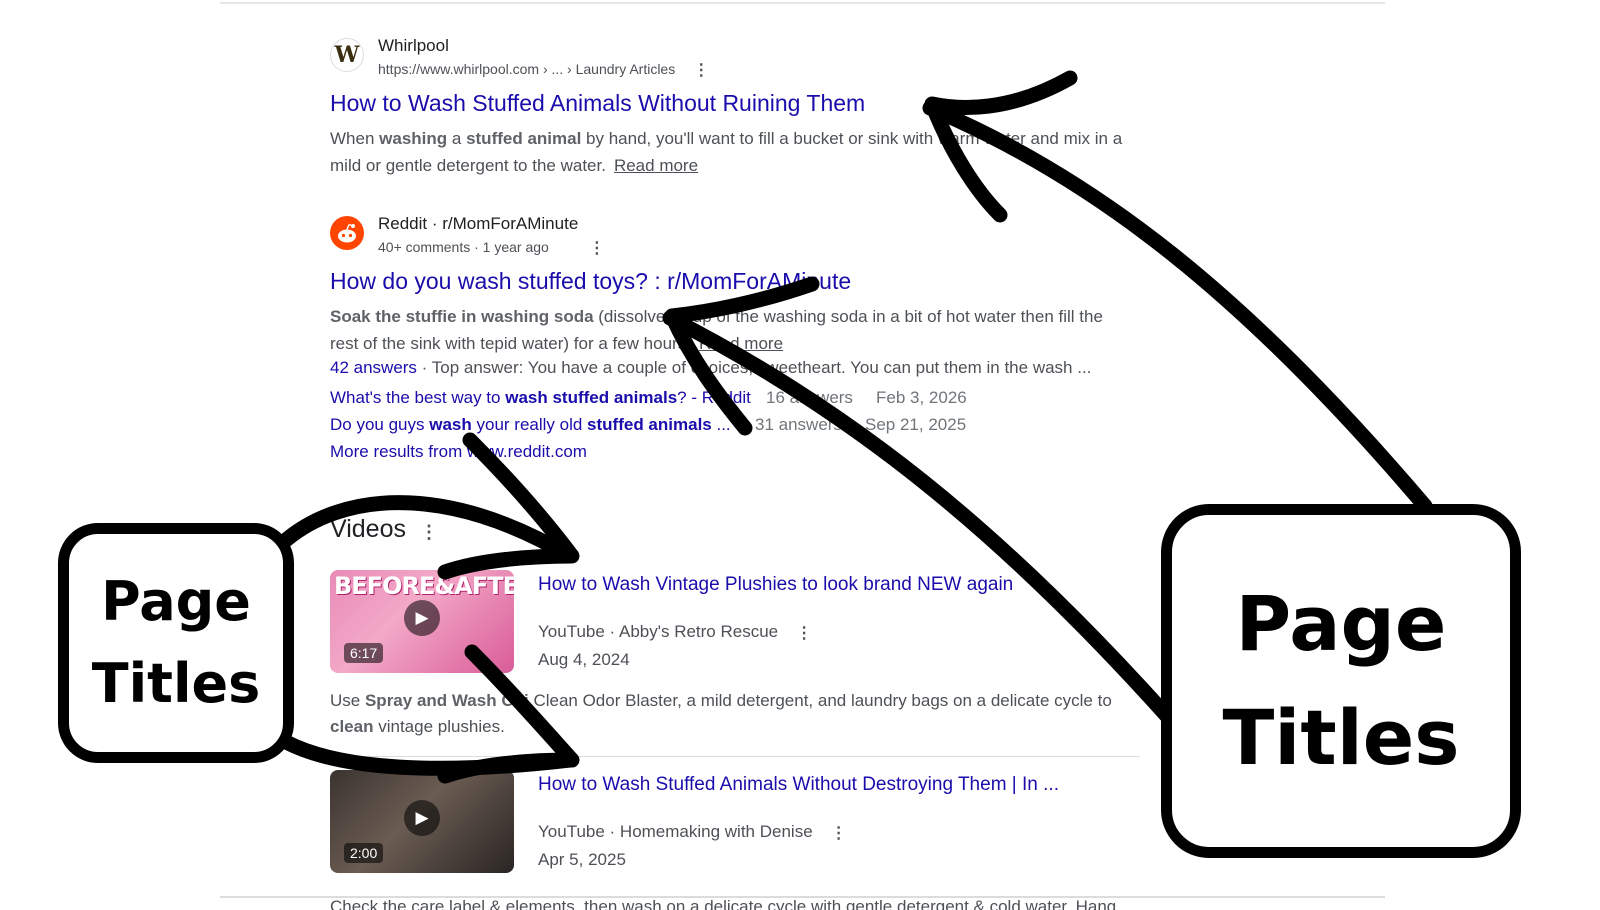 This screenshot has width=1600, height=910. I want to click on video-thumbnail: BEFORE&AFTER ▶ 6:17, so click(422, 621).